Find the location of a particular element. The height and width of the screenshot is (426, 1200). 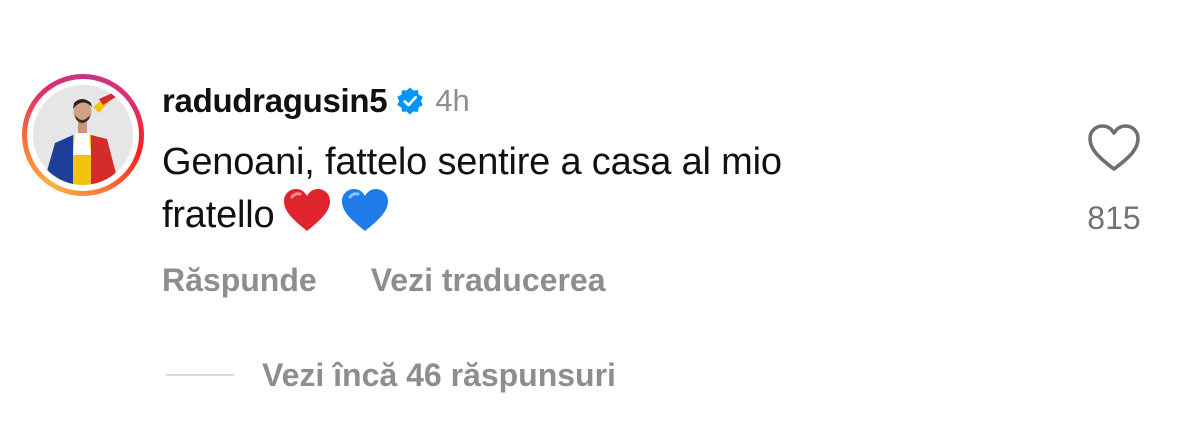

verified-badge-icon is located at coordinates (410, 101).